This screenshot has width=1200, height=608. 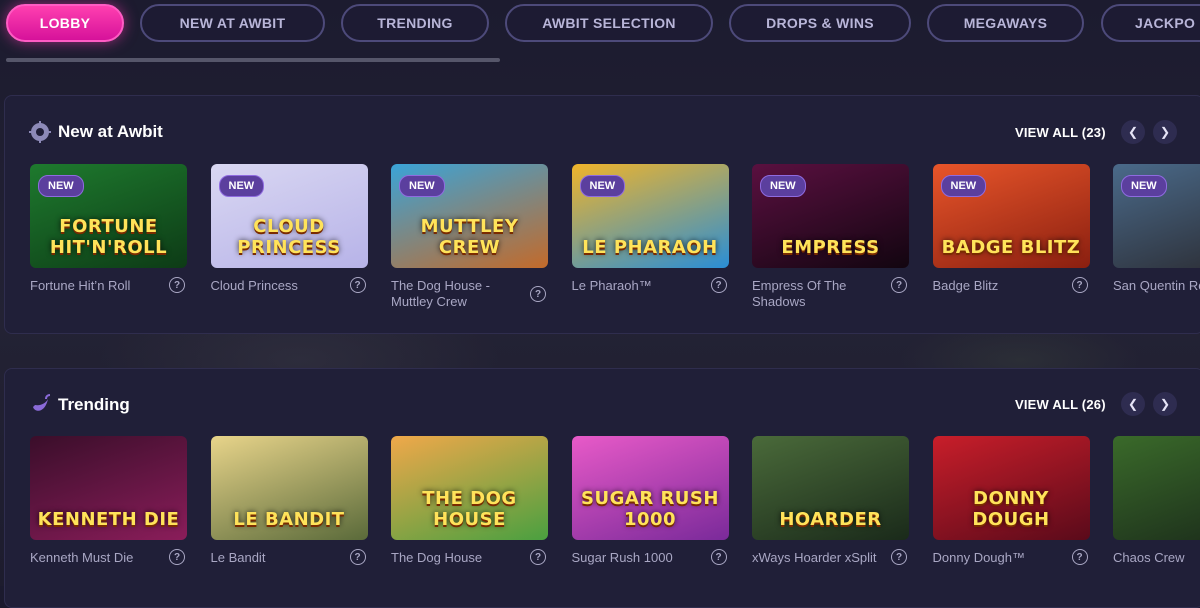 I want to click on game-name: Chaos Crew, so click(x=1156, y=558).